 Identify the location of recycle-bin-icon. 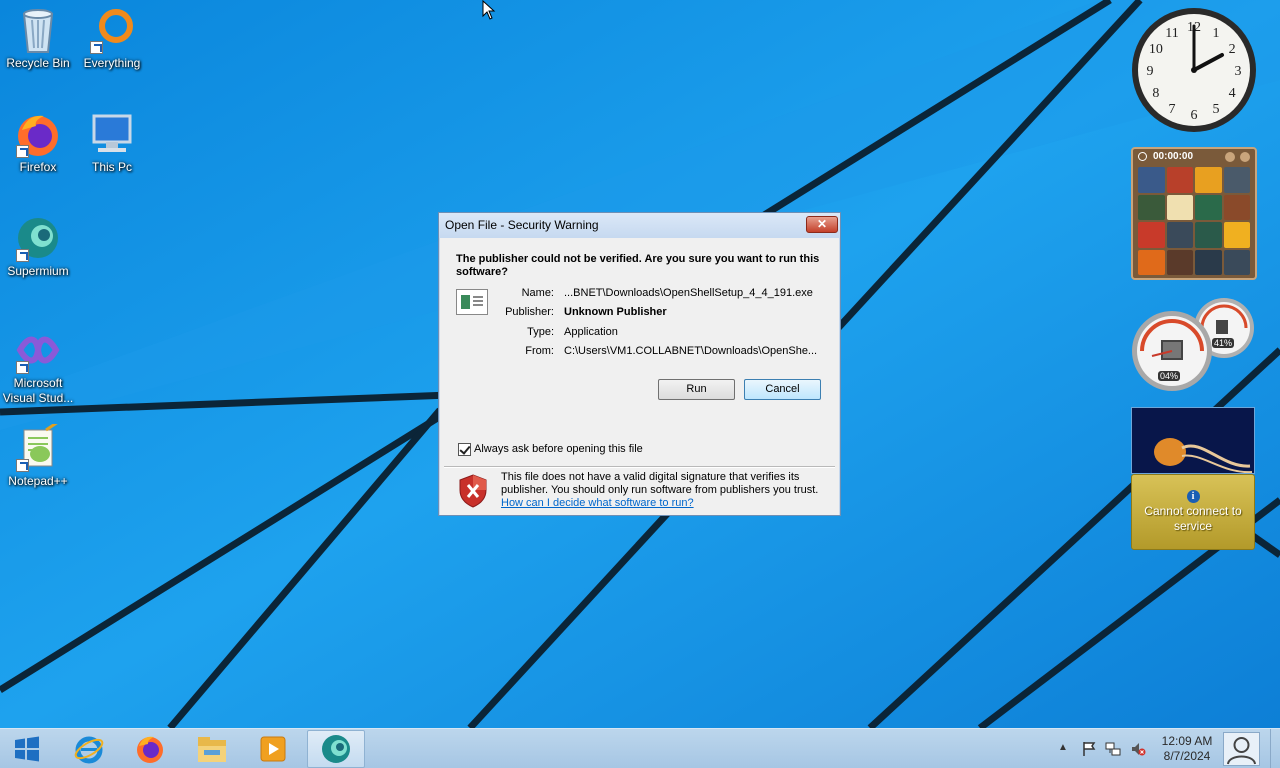
(38, 30).